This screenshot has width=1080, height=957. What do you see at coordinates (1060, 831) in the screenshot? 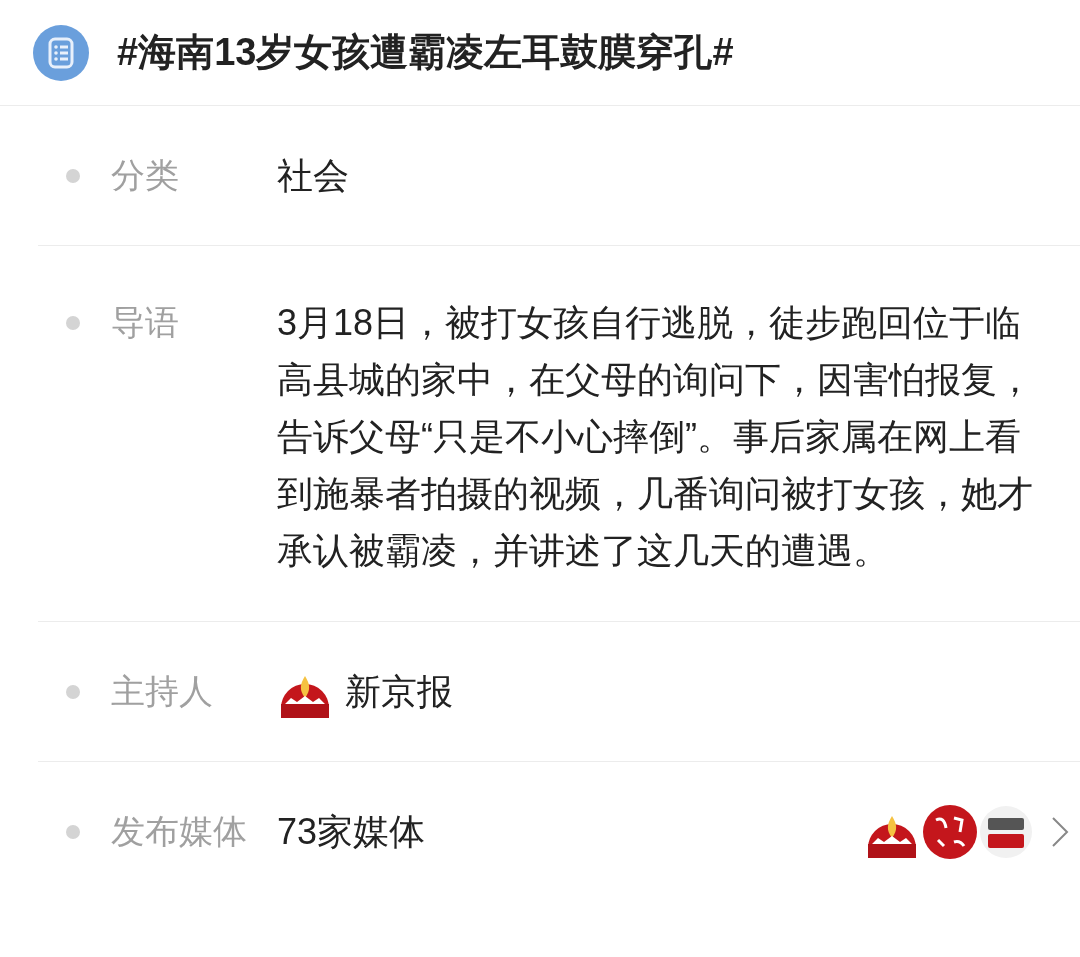
I see `chevron-right-icon` at bounding box center [1060, 831].